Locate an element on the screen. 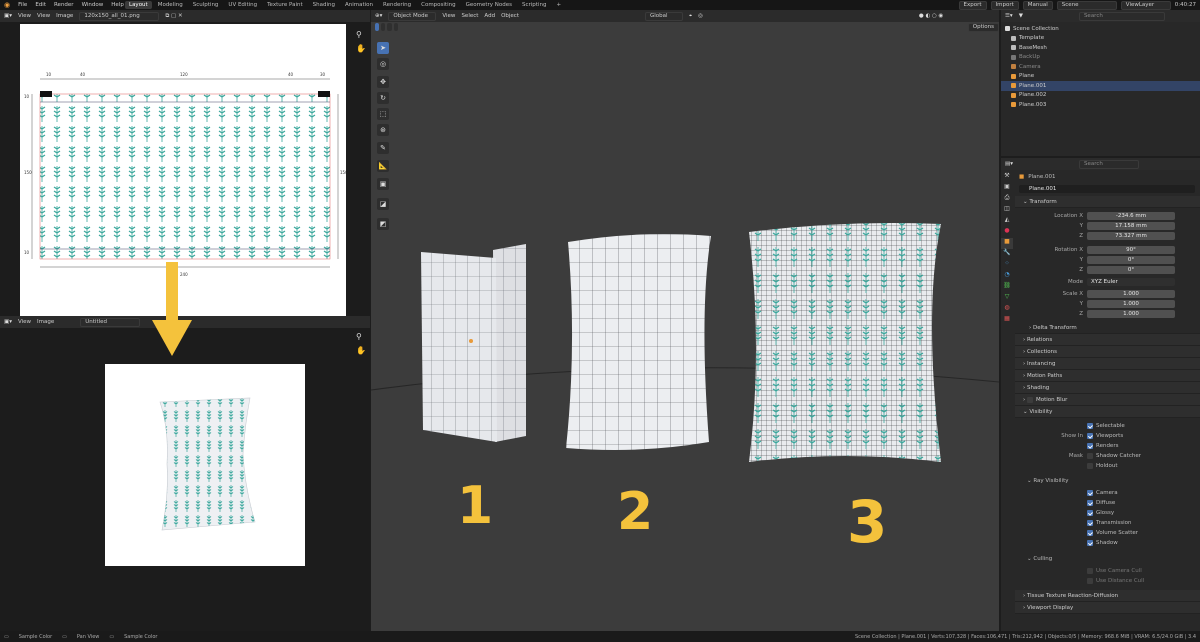  shadow-catcher-checkbox is located at coordinates (1090, 456).